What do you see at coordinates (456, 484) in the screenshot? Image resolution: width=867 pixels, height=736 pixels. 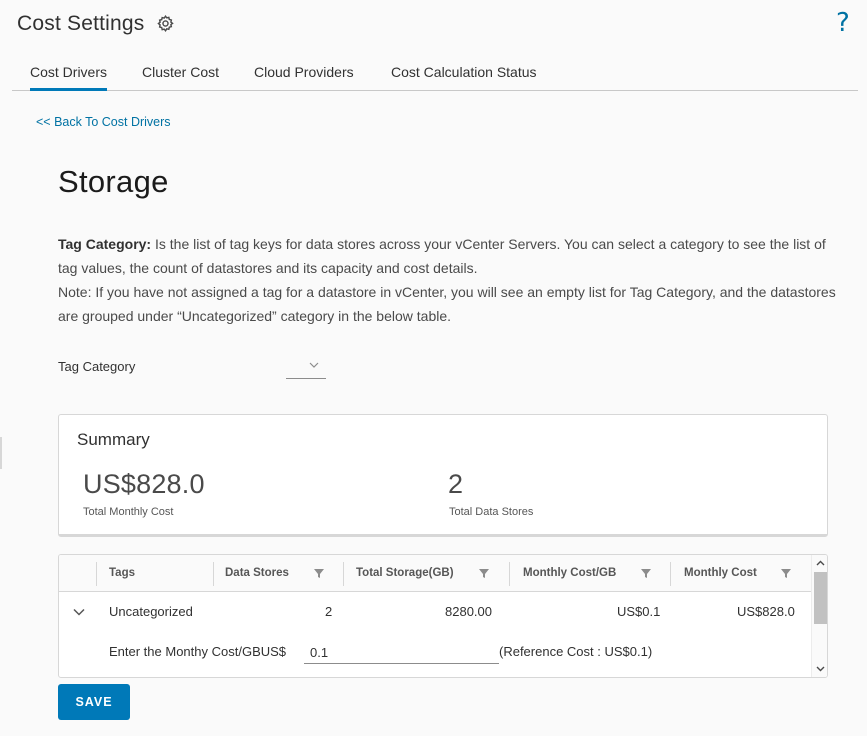 I see `total-data-stores-value: 2` at bounding box center [456, 484].